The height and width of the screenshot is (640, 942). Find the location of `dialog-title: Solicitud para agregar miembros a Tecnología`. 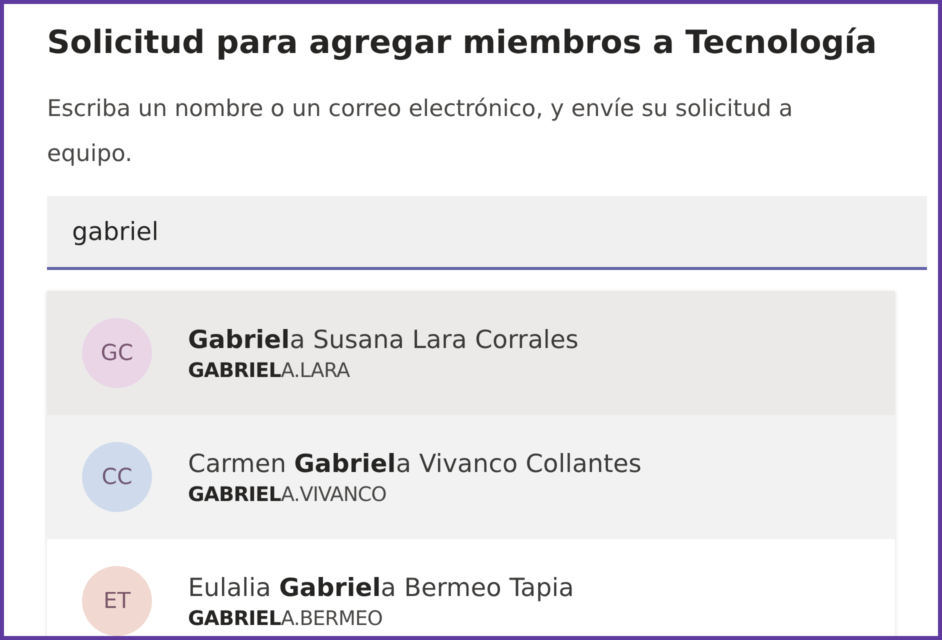

dialog-title: Solicitud para agregar miembros a Tecnología is located at coordinates (462, 42).